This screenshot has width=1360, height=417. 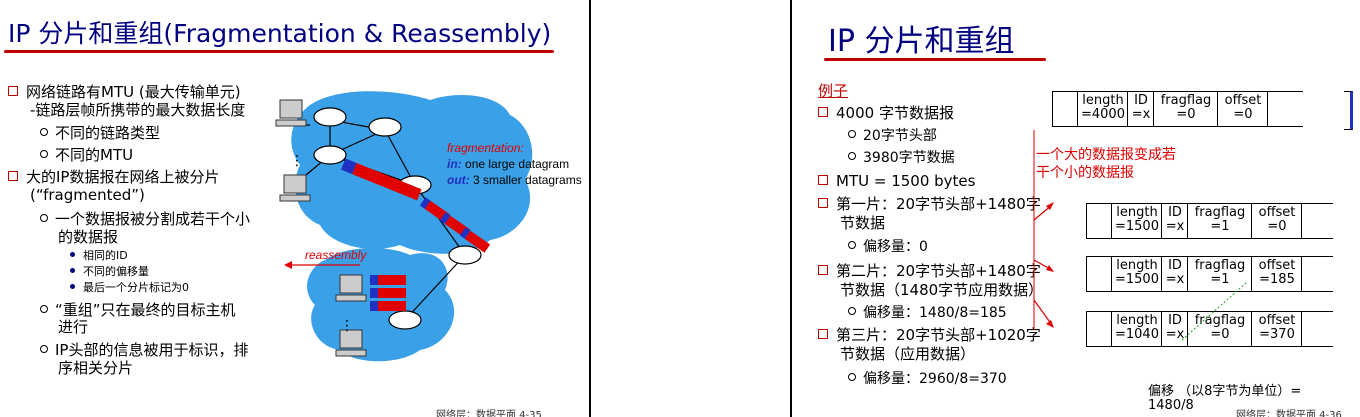 What do you see at coordinates (935, 313) in the screenshot?
I see `bullet-text: 偏移量：1480/8=185` at bounding box center [935, 313].